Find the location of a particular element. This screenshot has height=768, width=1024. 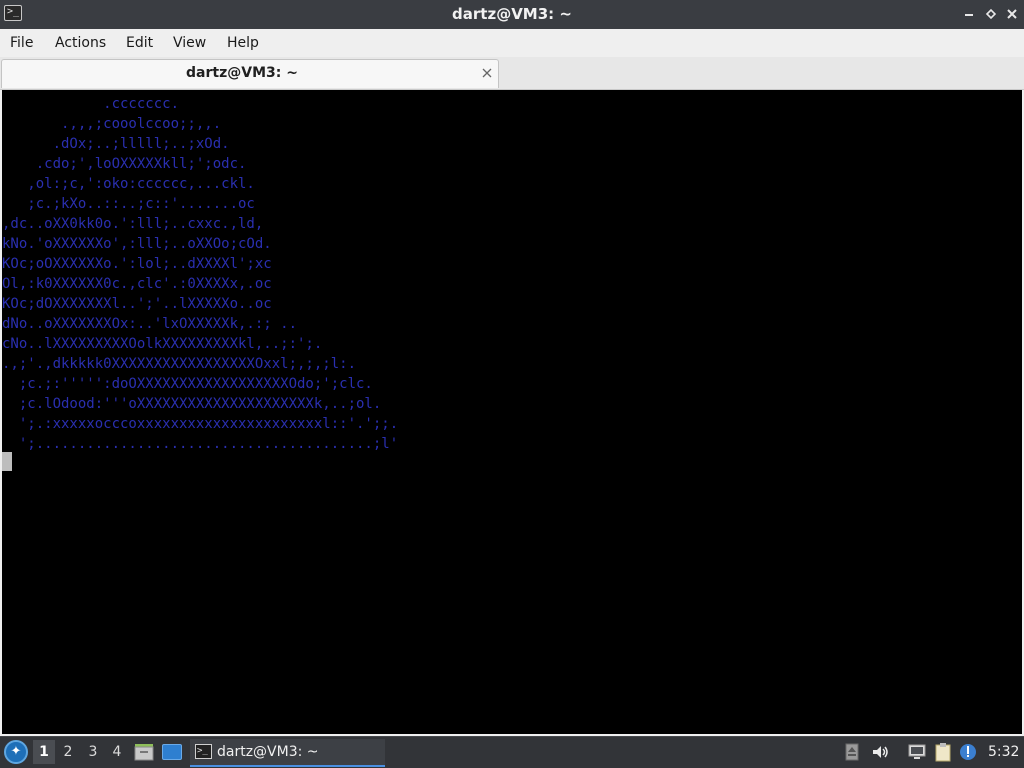

terminal-icon: >_ is located at coordinates (203, 751).